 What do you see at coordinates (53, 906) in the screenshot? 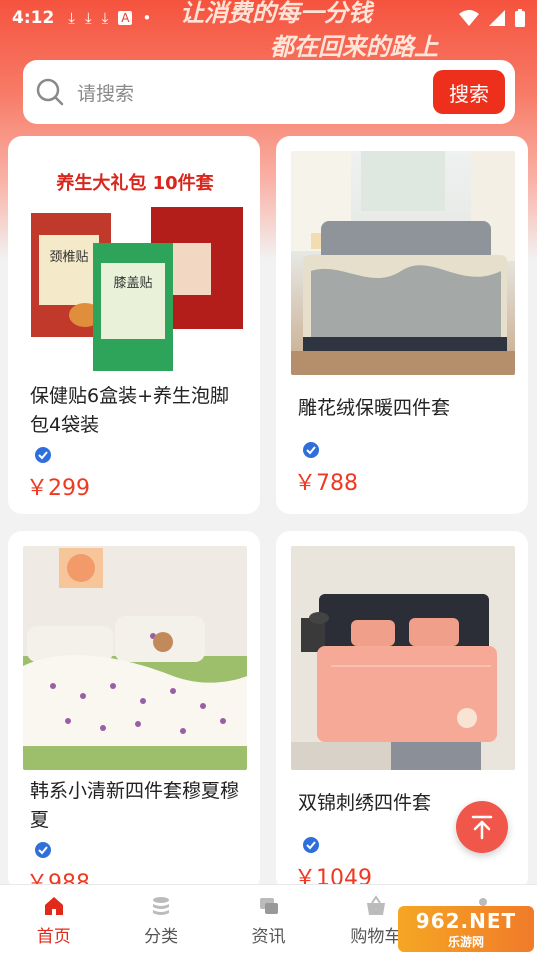
I see `home-icon` at bounding box center [53, 906].